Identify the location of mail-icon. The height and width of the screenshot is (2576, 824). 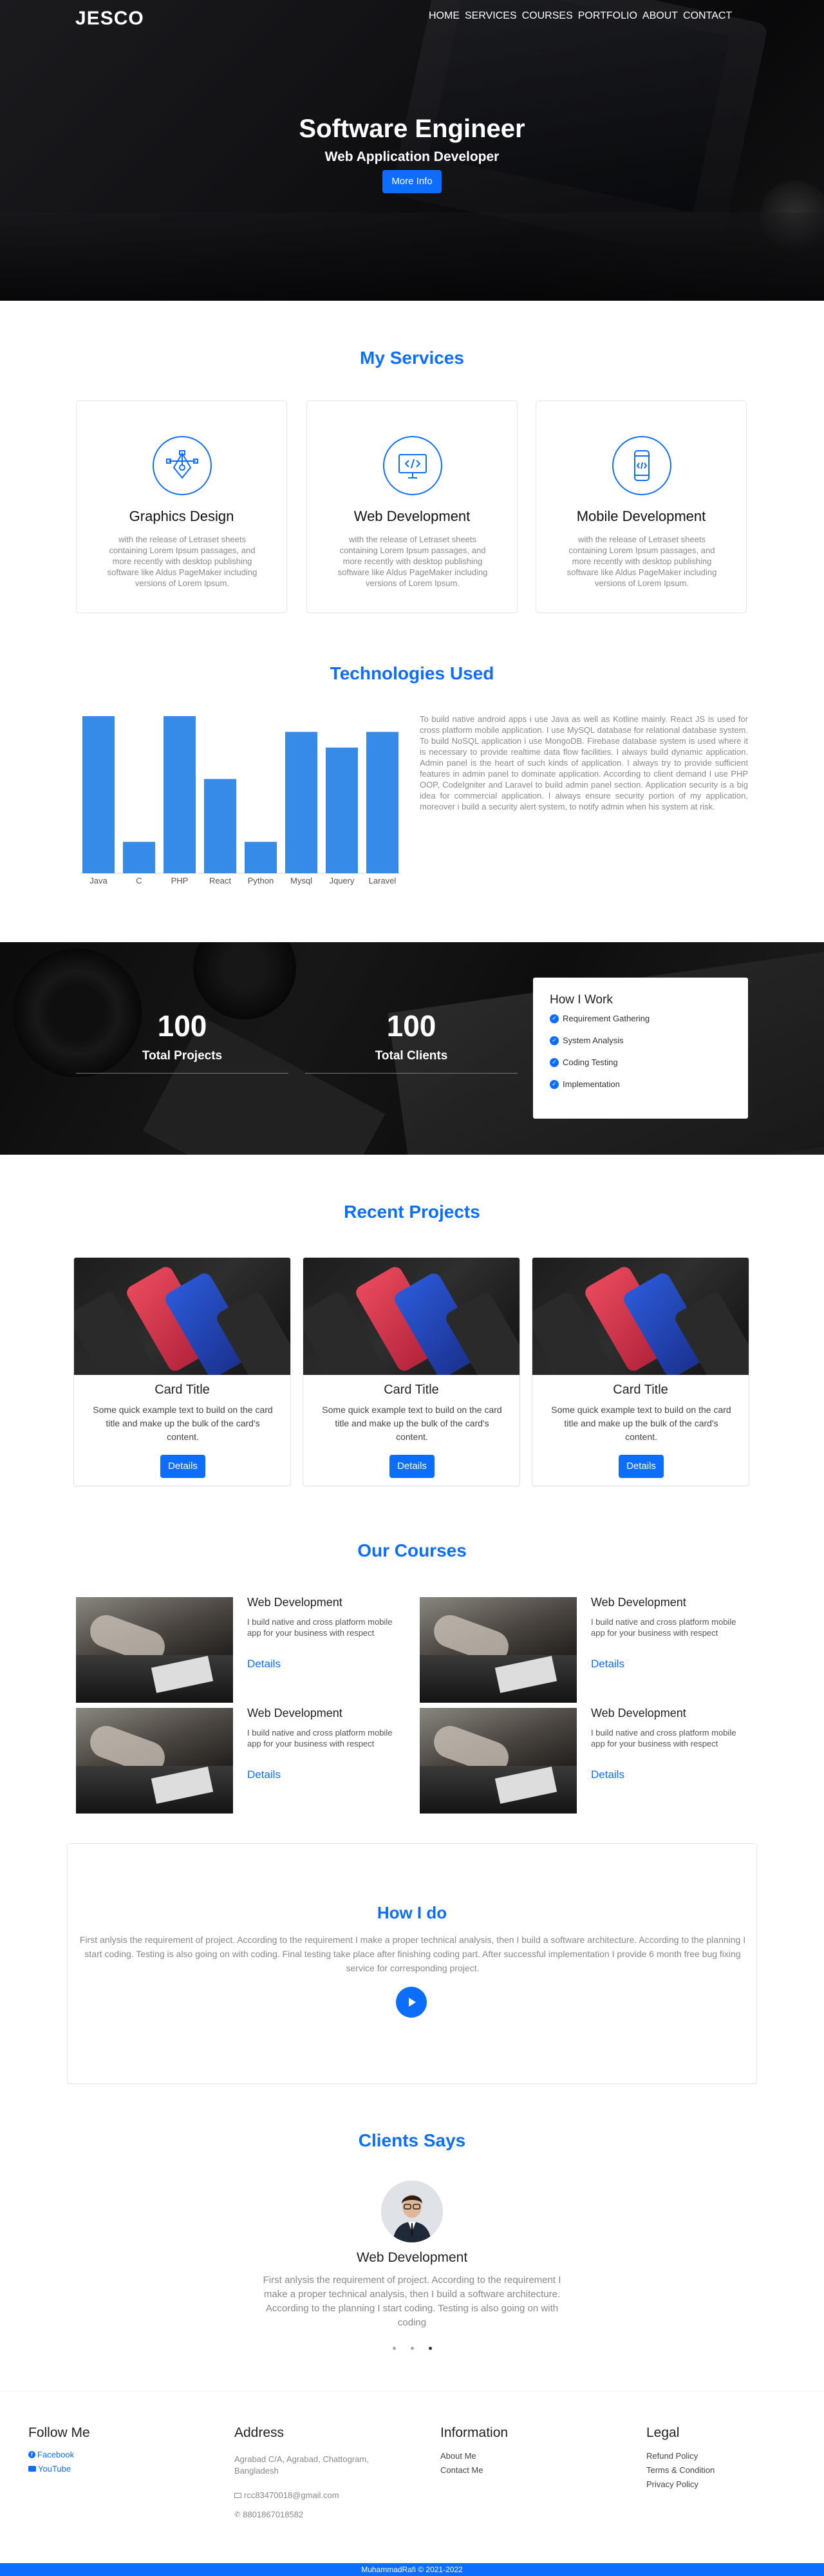
(238, 2495).